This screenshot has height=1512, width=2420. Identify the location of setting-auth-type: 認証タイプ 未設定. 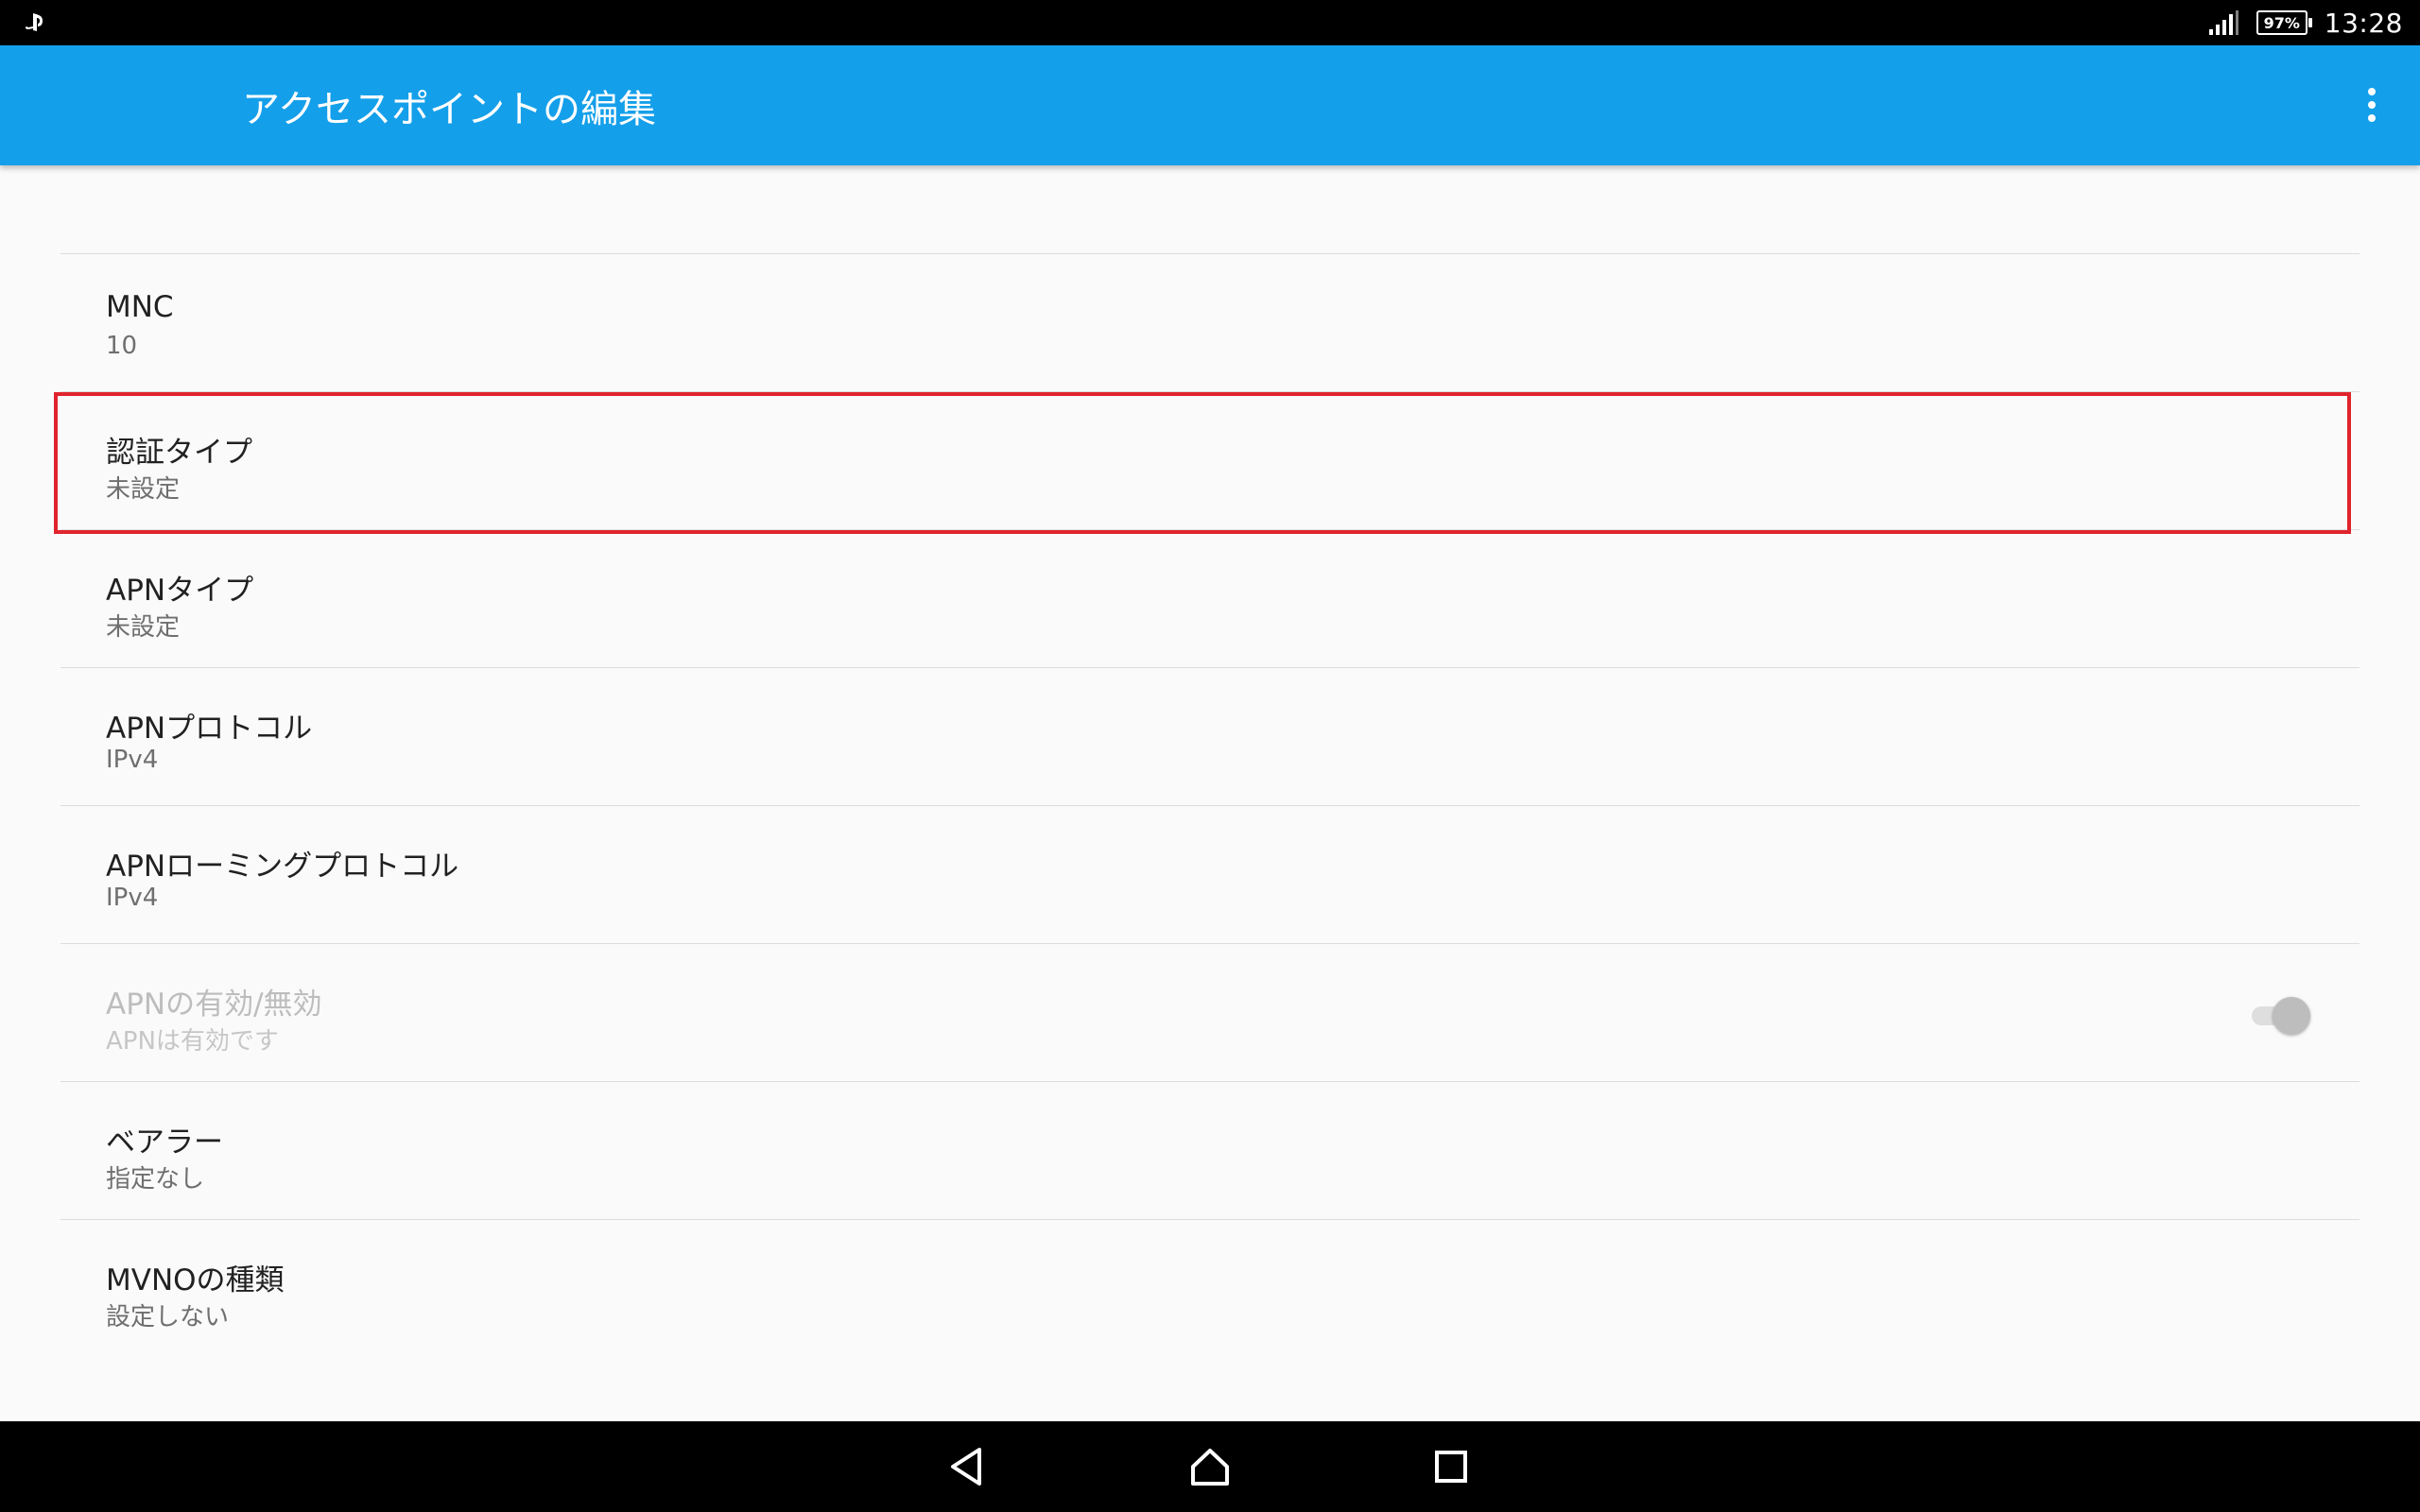
(1210, 461).